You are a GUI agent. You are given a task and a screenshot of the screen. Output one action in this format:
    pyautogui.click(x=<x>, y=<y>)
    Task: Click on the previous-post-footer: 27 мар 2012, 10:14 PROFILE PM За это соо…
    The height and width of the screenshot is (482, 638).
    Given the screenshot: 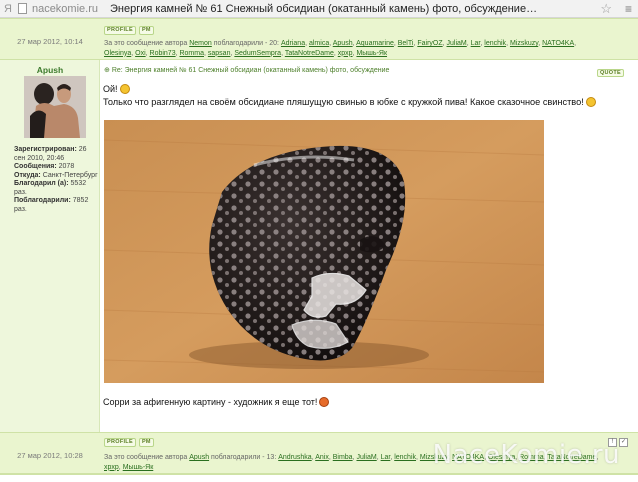 What is the action you would take?
    pyautogui.click(x=319, y=39)
    